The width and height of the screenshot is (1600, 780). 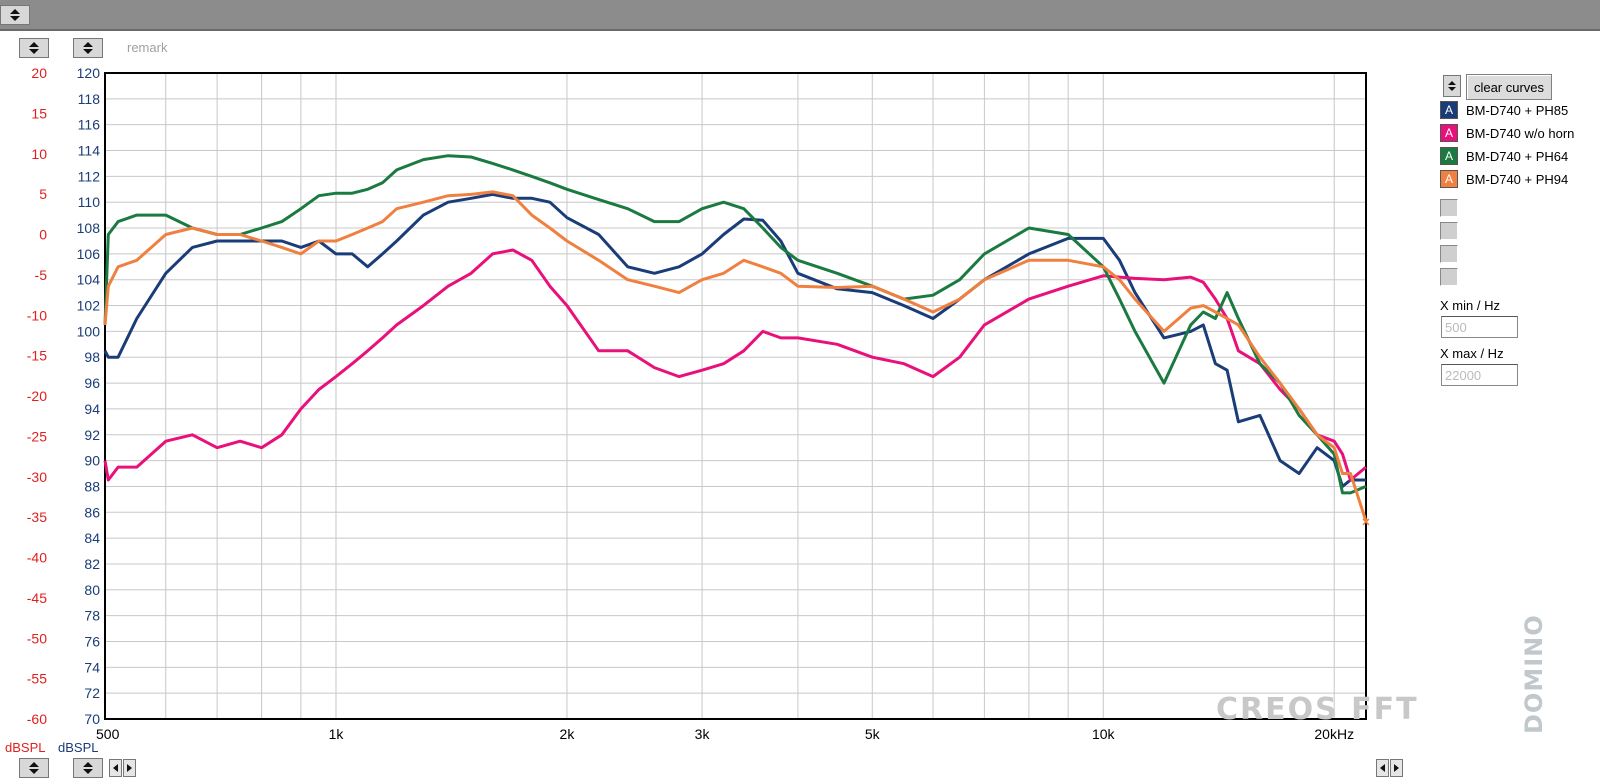 What do you see at coordinates (1509, 87) in the screenshot?
I see `clear-curves-button: clear curves` at bounding box center [1509, 87].